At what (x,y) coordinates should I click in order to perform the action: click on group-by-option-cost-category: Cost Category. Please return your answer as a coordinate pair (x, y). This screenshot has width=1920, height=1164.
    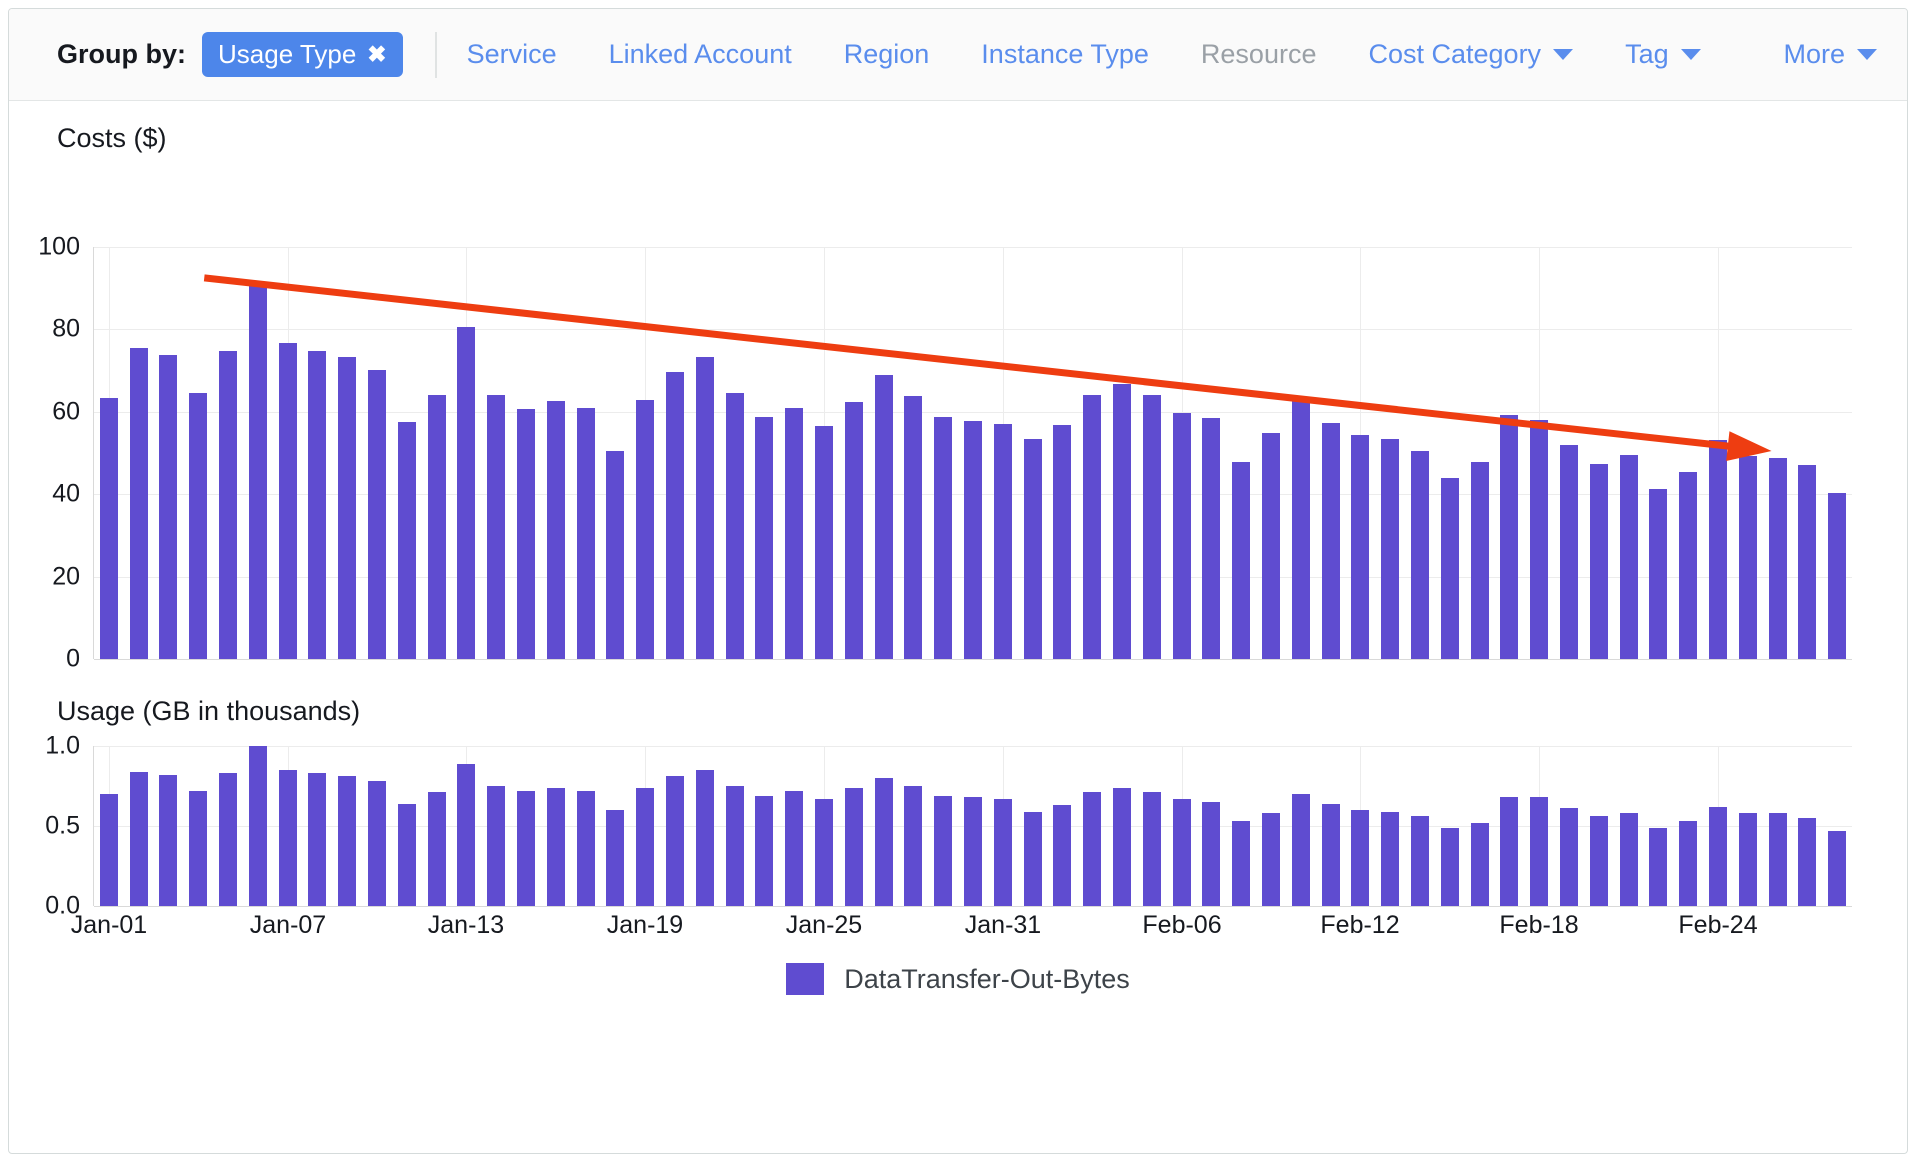
    Looking at the image, I should click on (1471, 54).